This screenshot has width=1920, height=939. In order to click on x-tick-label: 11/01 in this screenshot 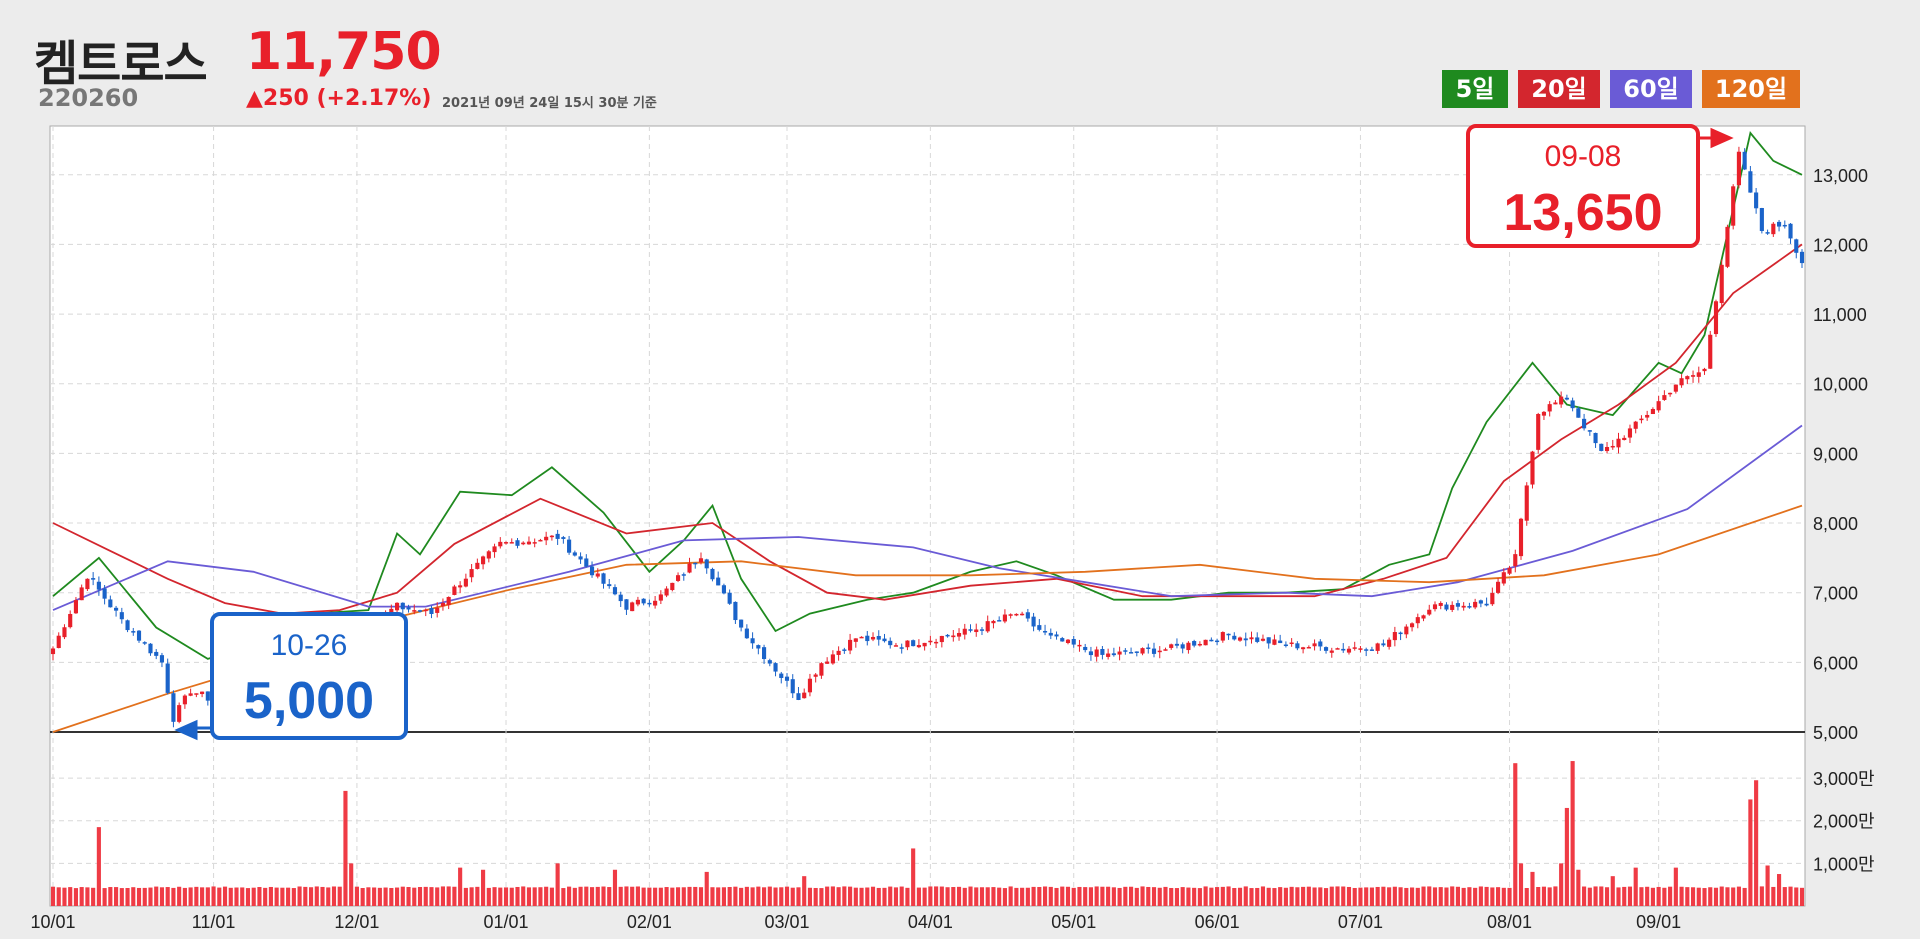, I will do `click(214, 922)`.